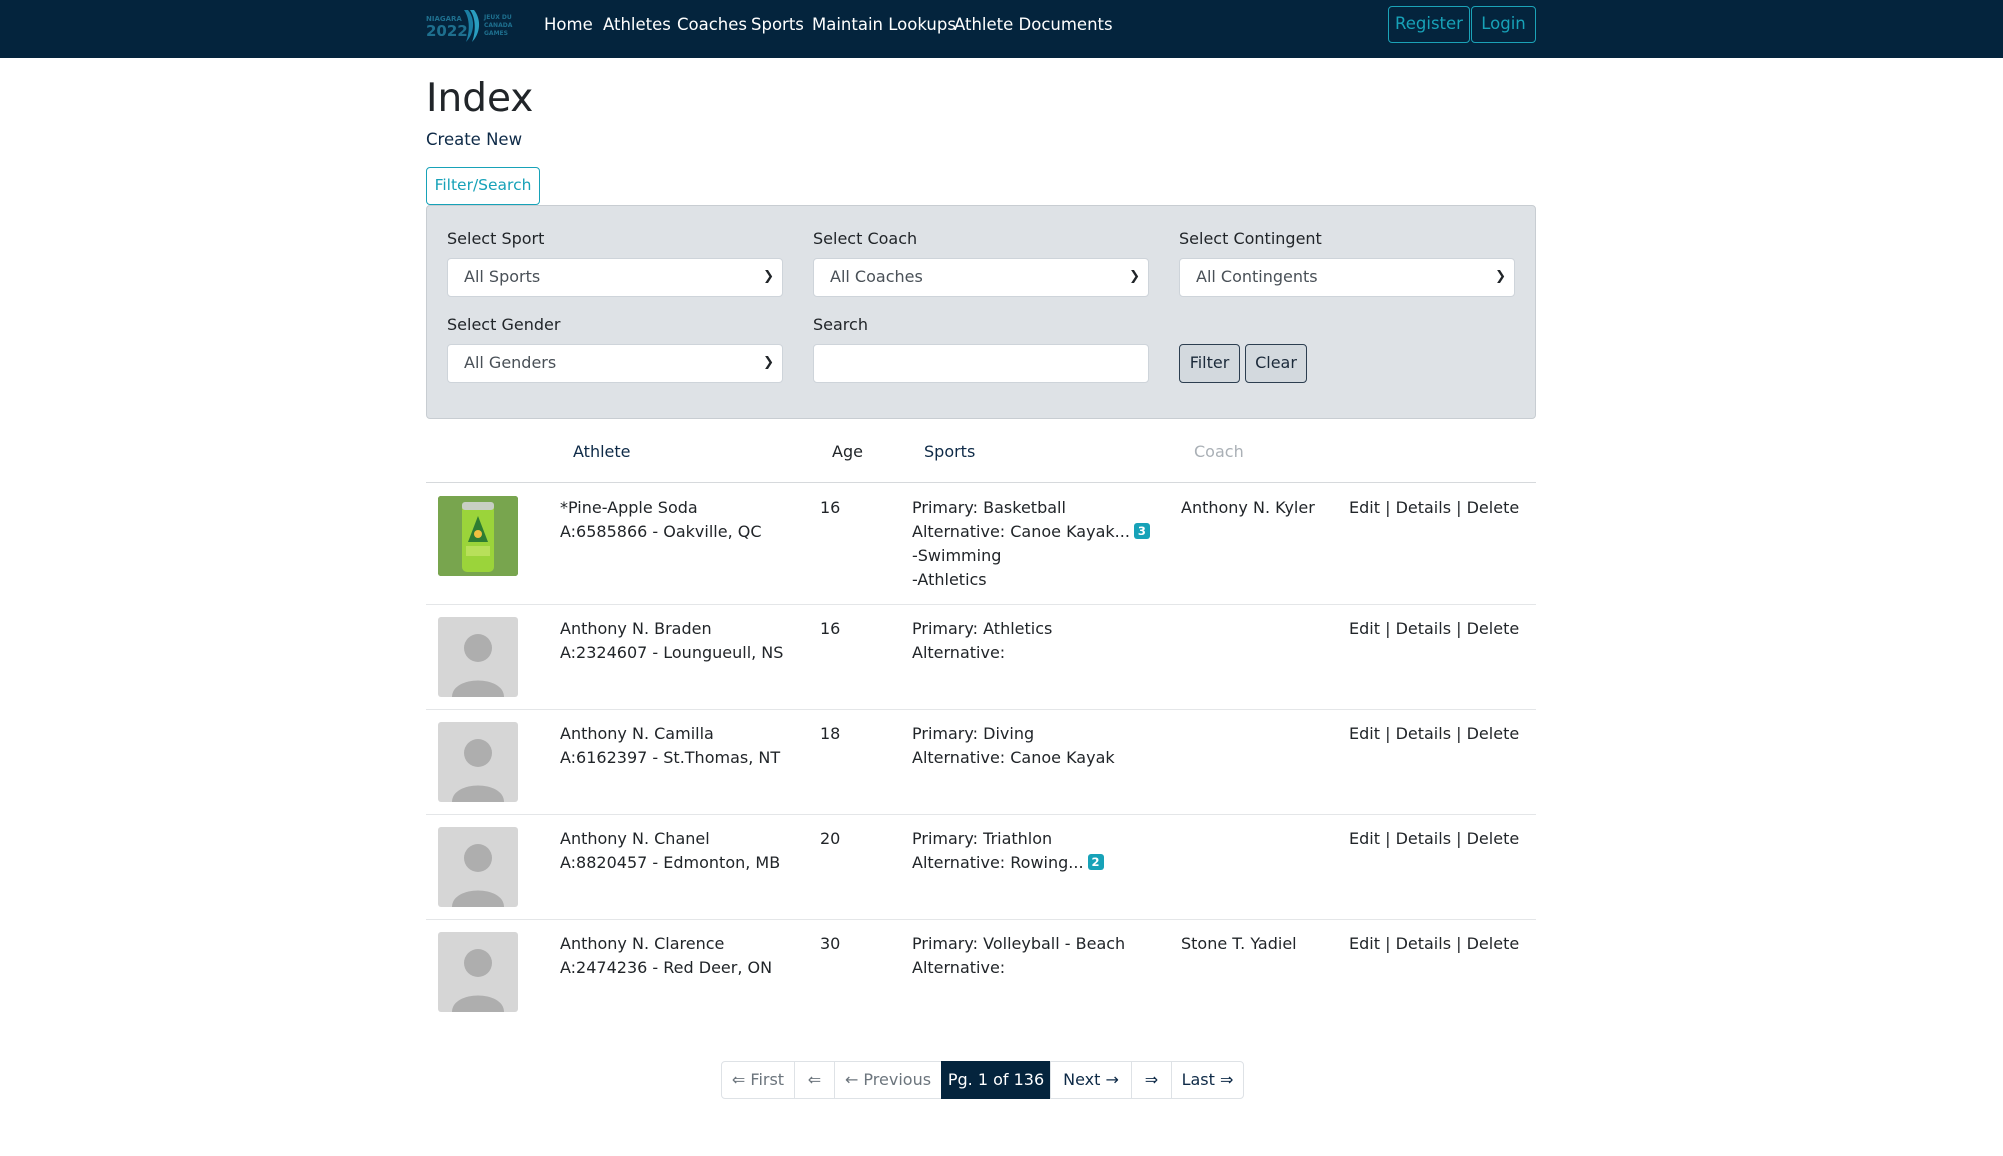 The width and height of the screenshot is (2003, 1156). I want to click on table-header-divider, so click(981, 482).